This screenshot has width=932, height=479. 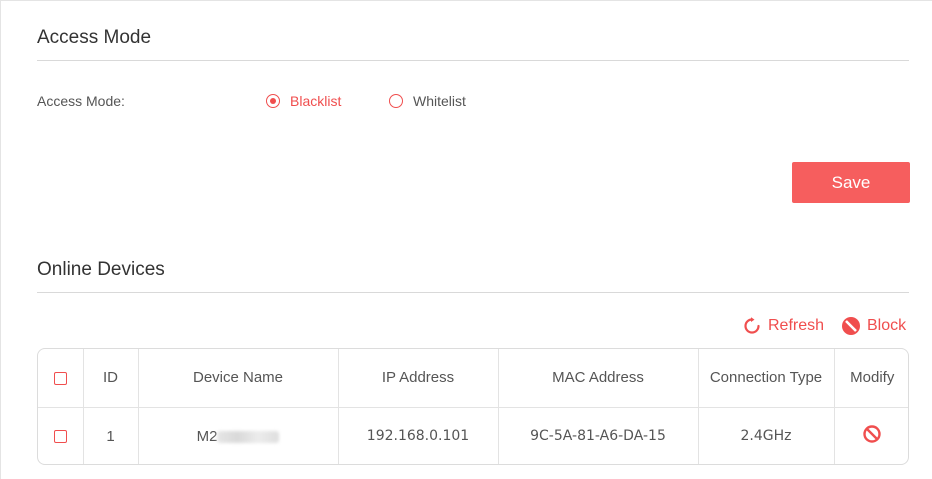 I want to click on device-name-text: M2, so click(x=207, y=436).